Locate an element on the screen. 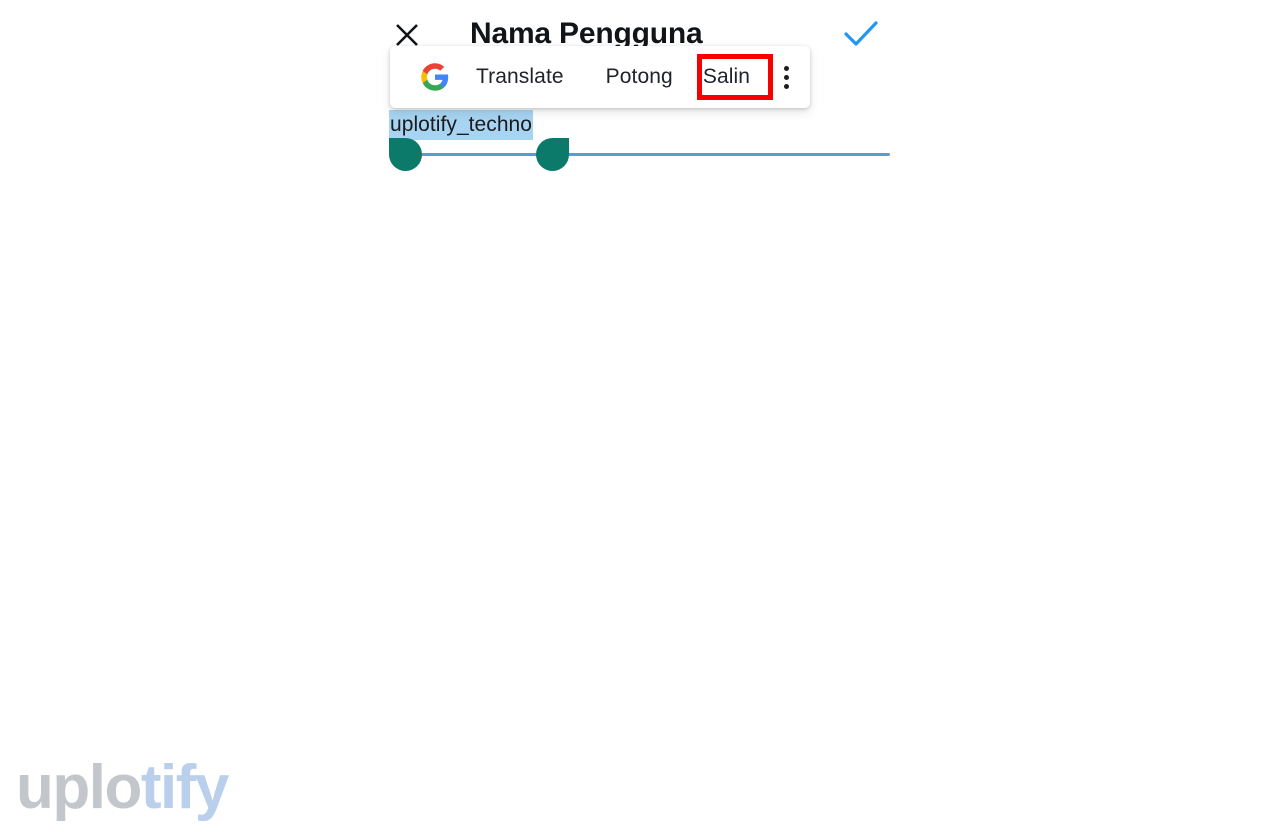  menu-overflow-button is located at coordinates (786, 77).